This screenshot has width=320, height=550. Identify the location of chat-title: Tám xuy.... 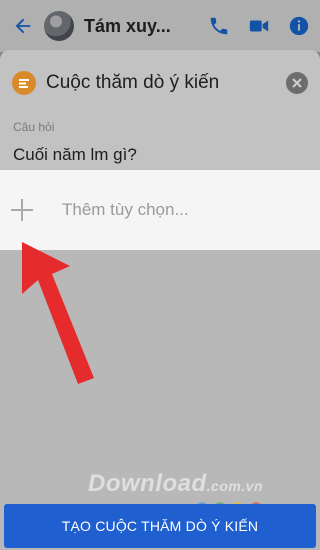
(130, 26).